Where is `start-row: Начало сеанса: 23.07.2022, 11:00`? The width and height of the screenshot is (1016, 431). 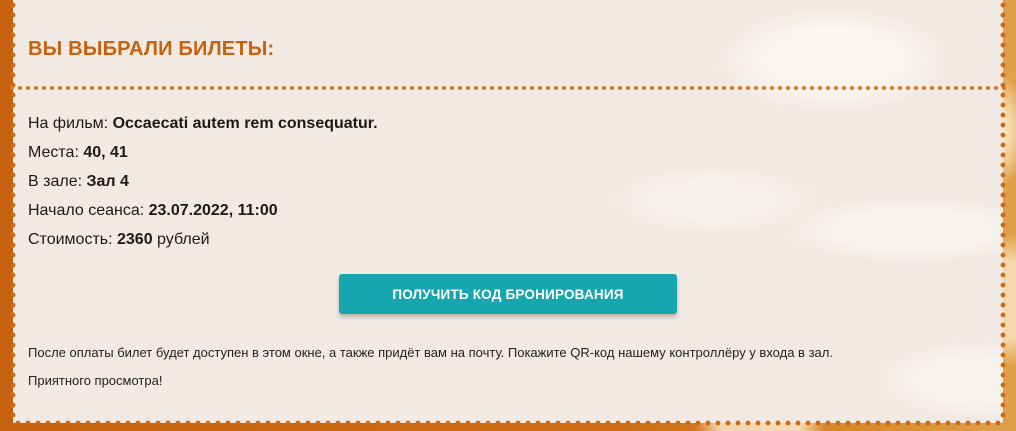 start-row: Начало сеанса: 23.07.2022, 11:00 is located at coordinates (203, 210).